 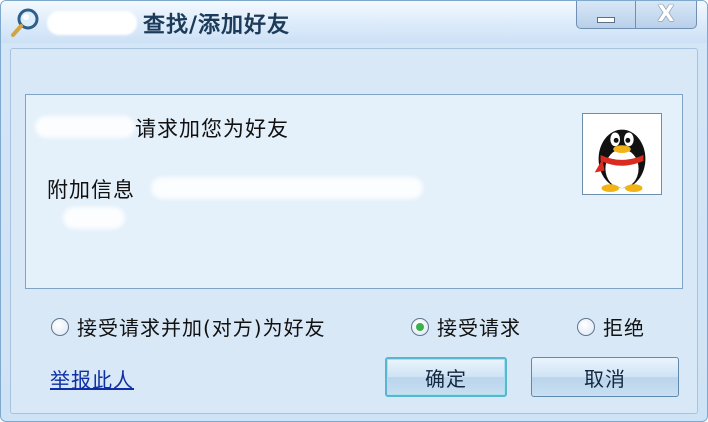 What do you see at coordinates (217, 25) in the screenshot?
I see `window-title: 查找/添加好友` at bounding box center [217, 25].